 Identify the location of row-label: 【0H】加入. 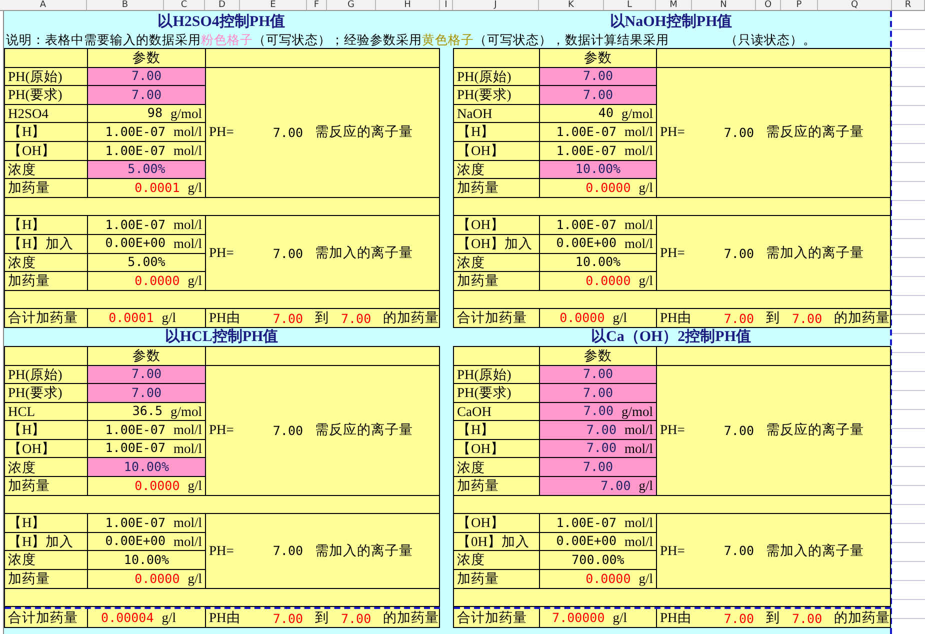
(497, 542).